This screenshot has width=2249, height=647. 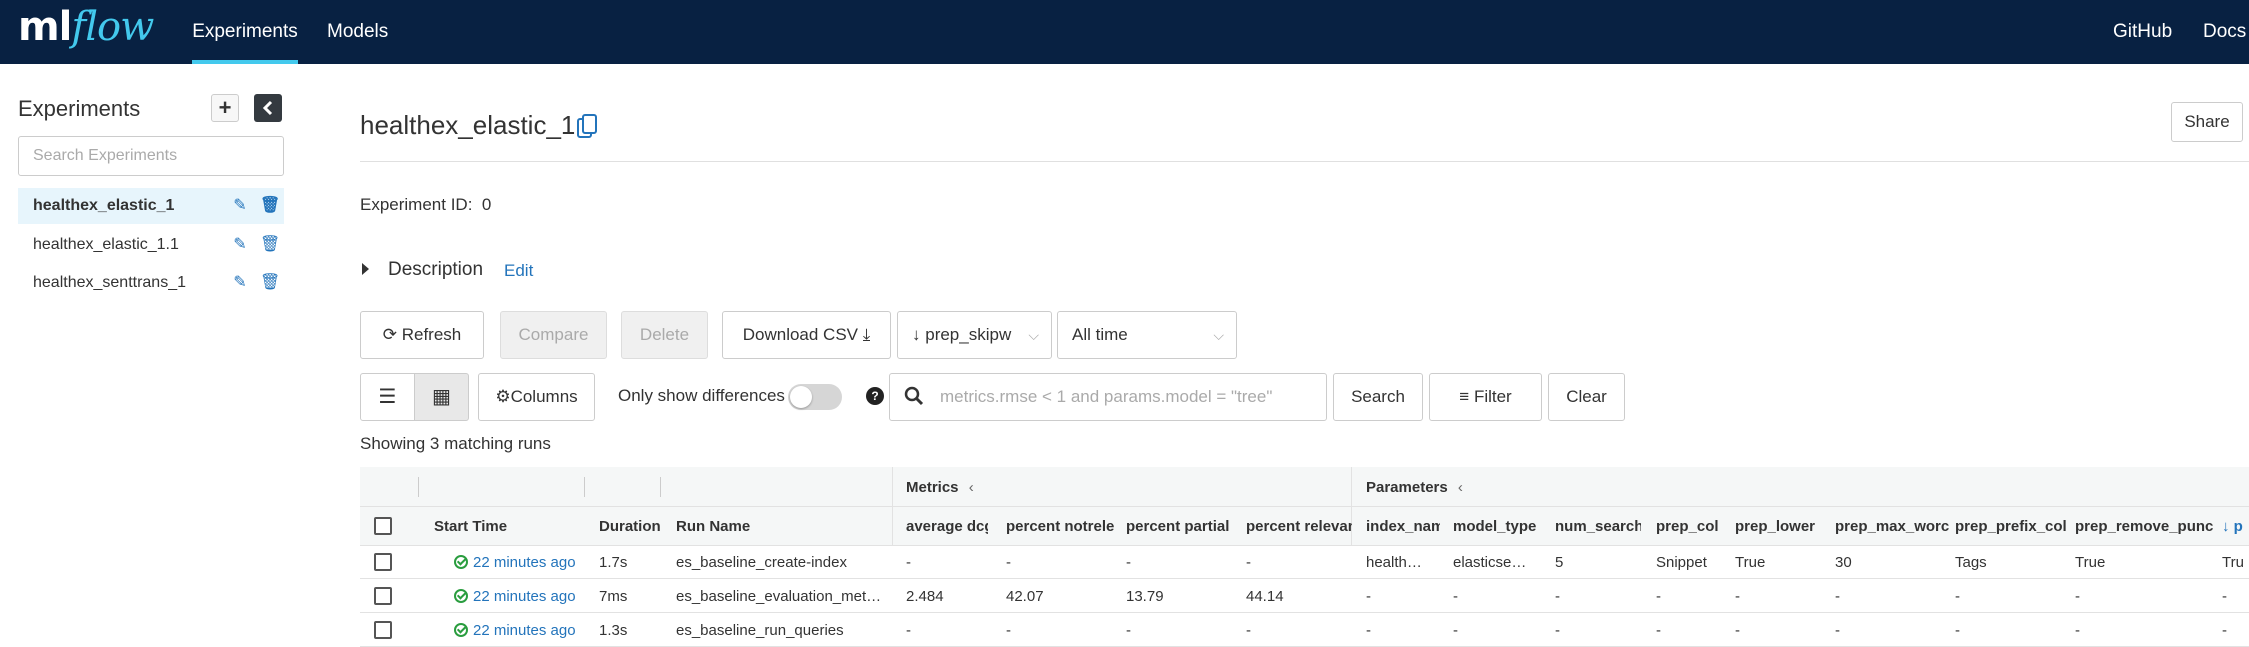 I want to click on search-runs-box, so click(x=1108, y=397).